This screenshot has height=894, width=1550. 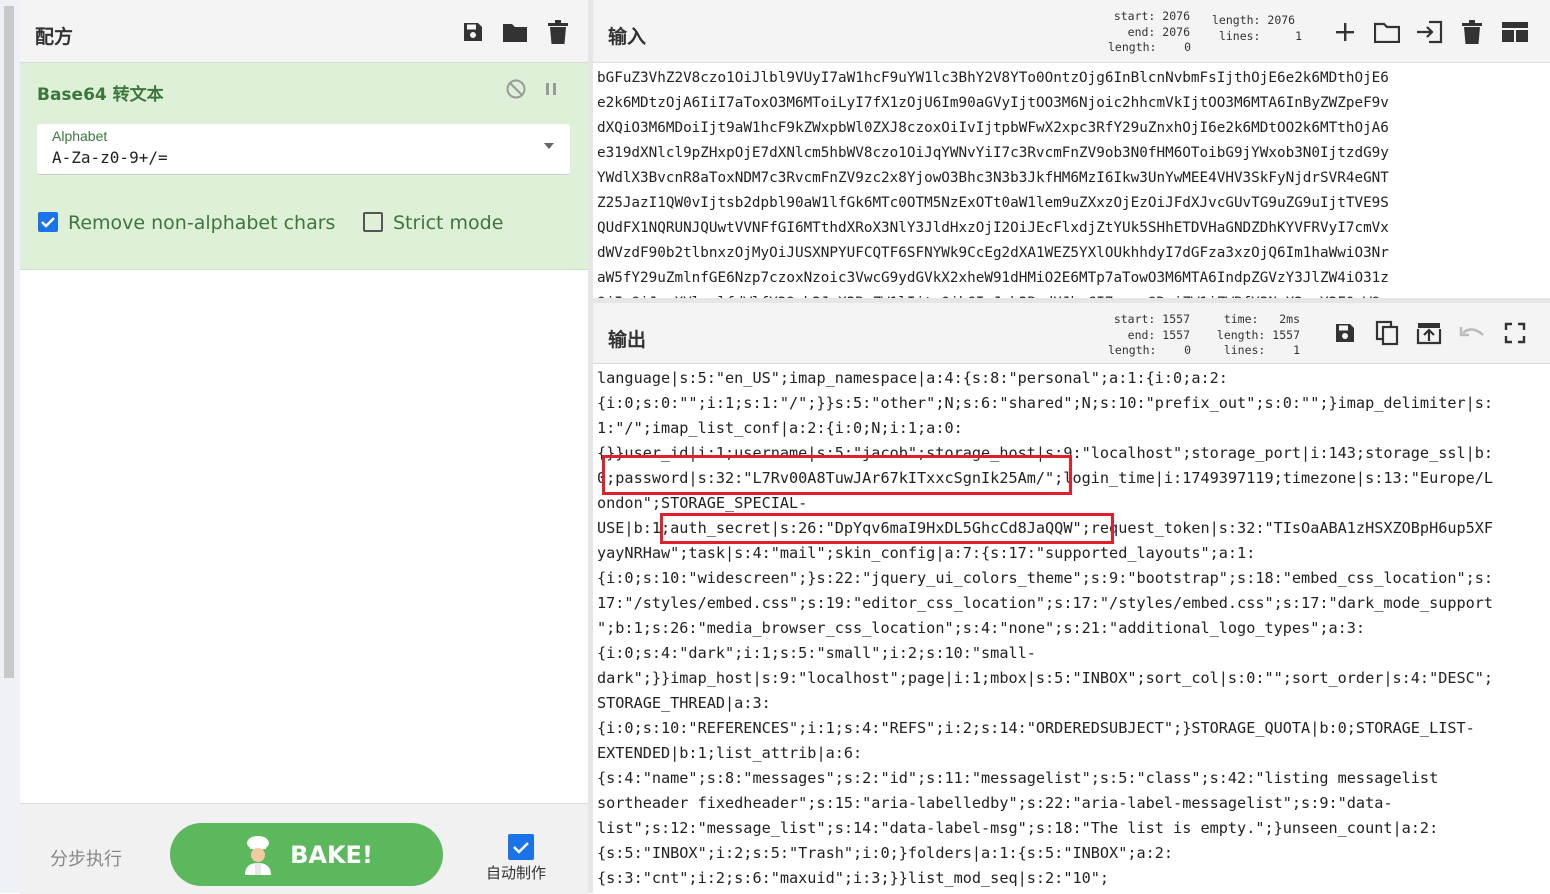 I want to click on open-file-button, so click(x=1387, y=32).